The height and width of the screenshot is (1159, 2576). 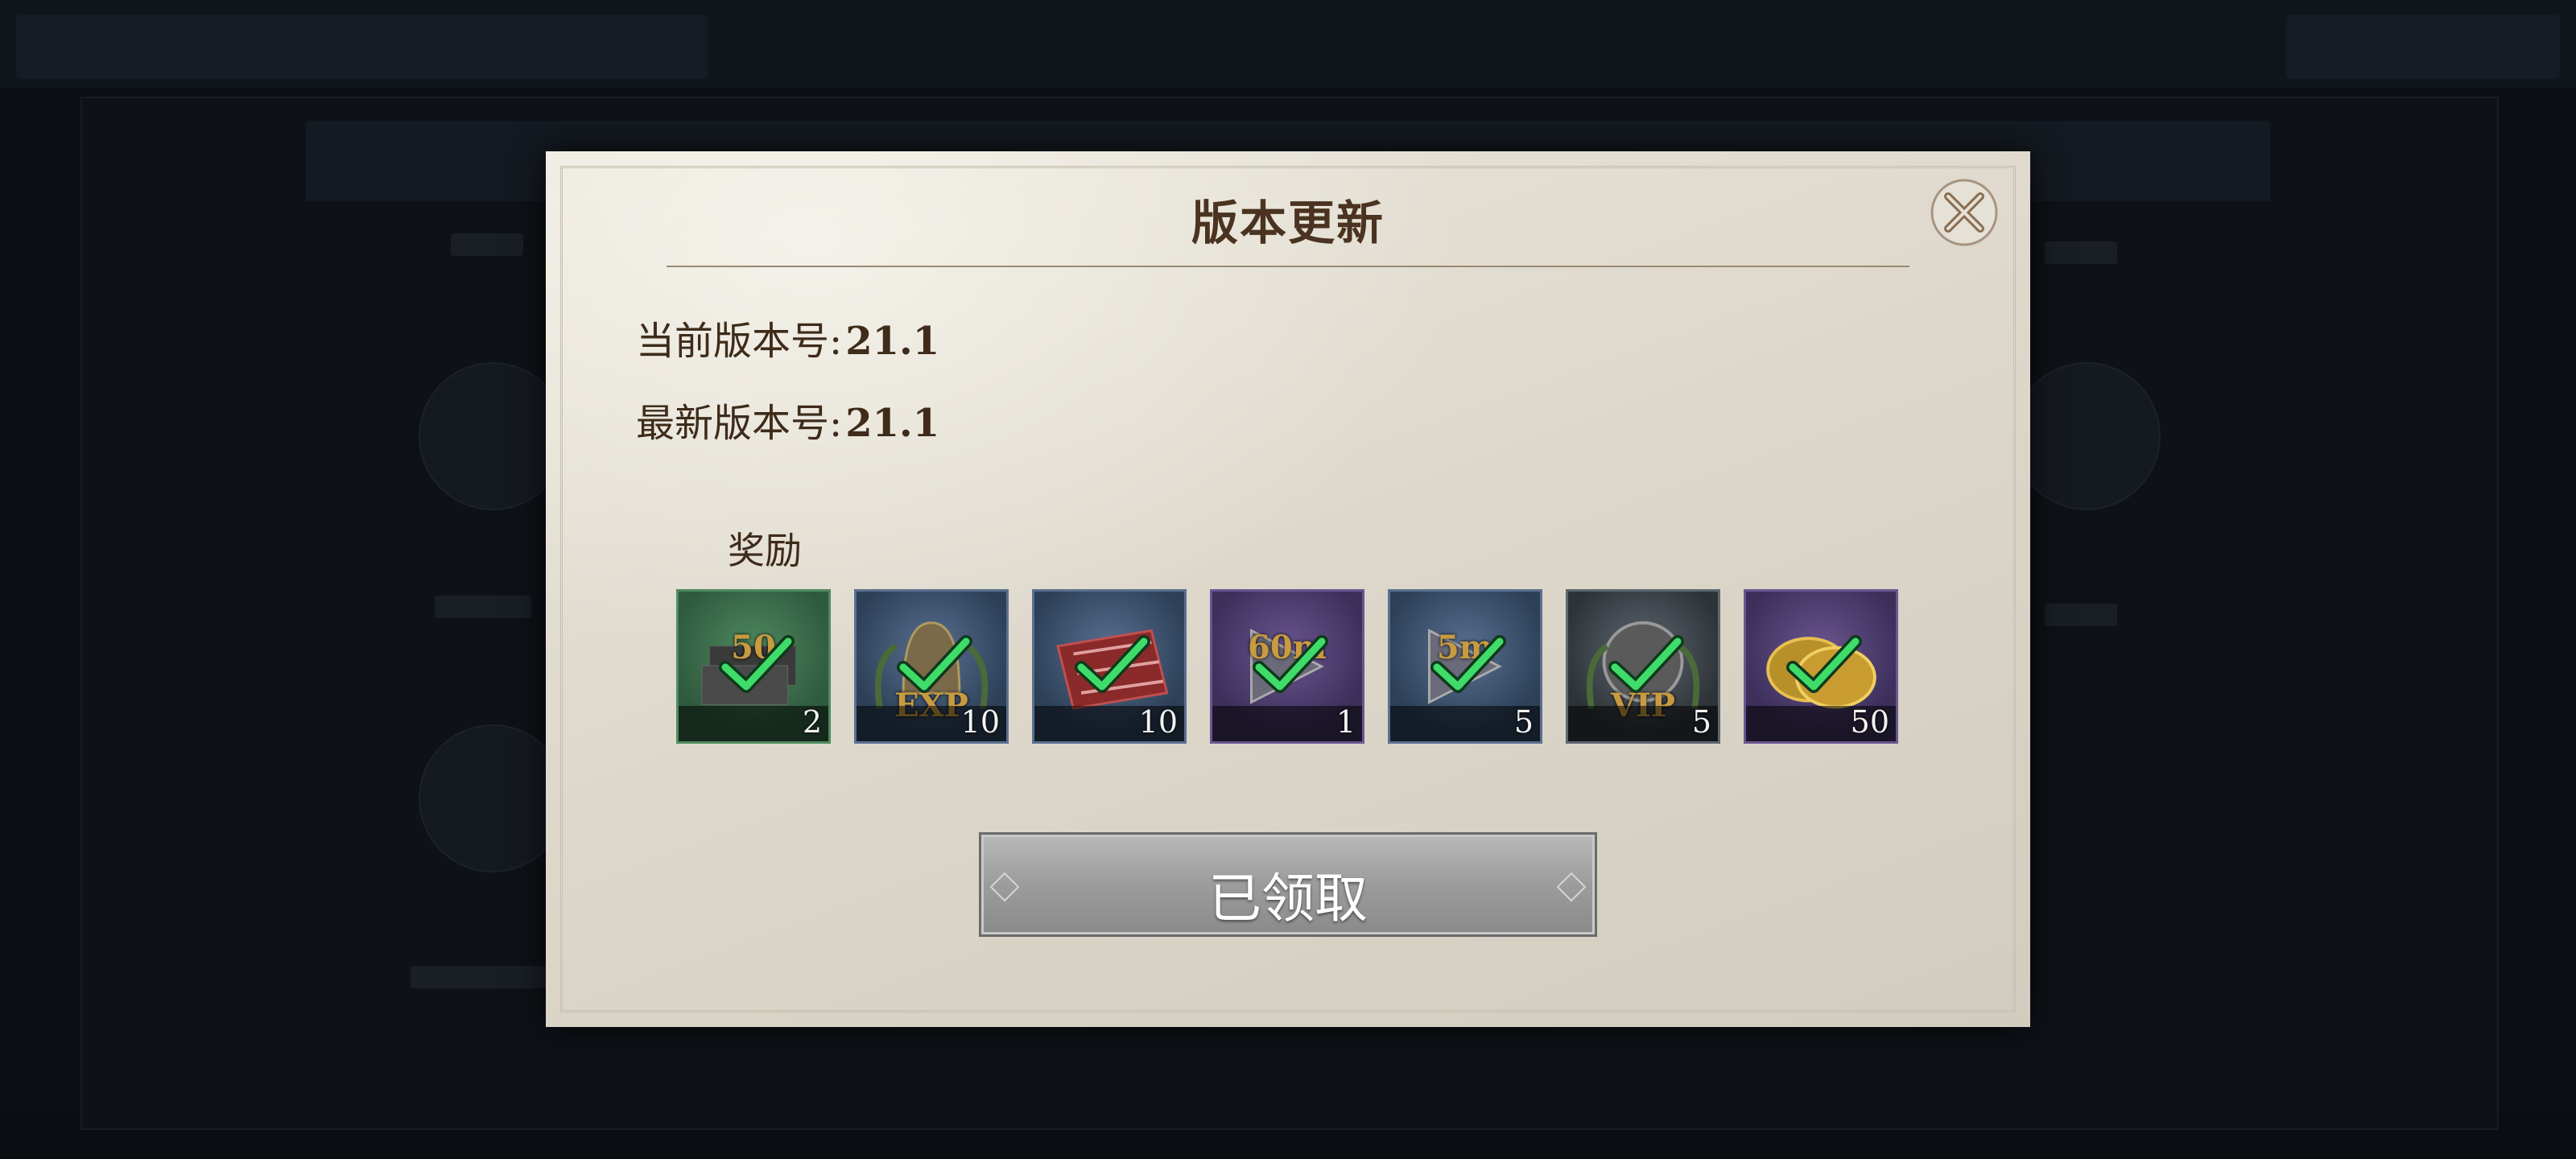 What do you see at coordinates (1288, 223) in the screenshot?
I see `dialog-title: 版本更新` at bounding box center [1288, 223].